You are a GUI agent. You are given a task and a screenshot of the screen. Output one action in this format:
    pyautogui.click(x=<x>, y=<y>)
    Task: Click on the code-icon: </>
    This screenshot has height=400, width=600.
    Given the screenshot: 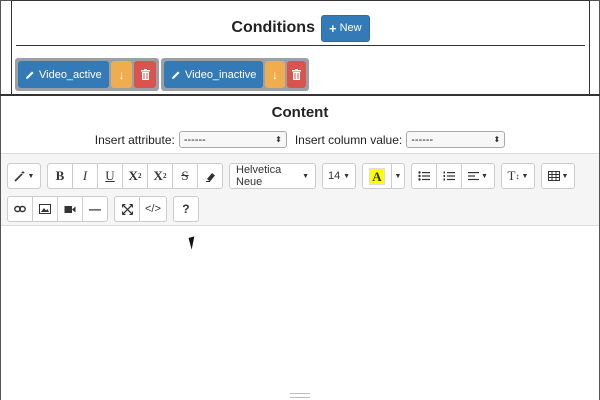 What is the action you would take?
    pyautogui.click(x=153, y=209)
    